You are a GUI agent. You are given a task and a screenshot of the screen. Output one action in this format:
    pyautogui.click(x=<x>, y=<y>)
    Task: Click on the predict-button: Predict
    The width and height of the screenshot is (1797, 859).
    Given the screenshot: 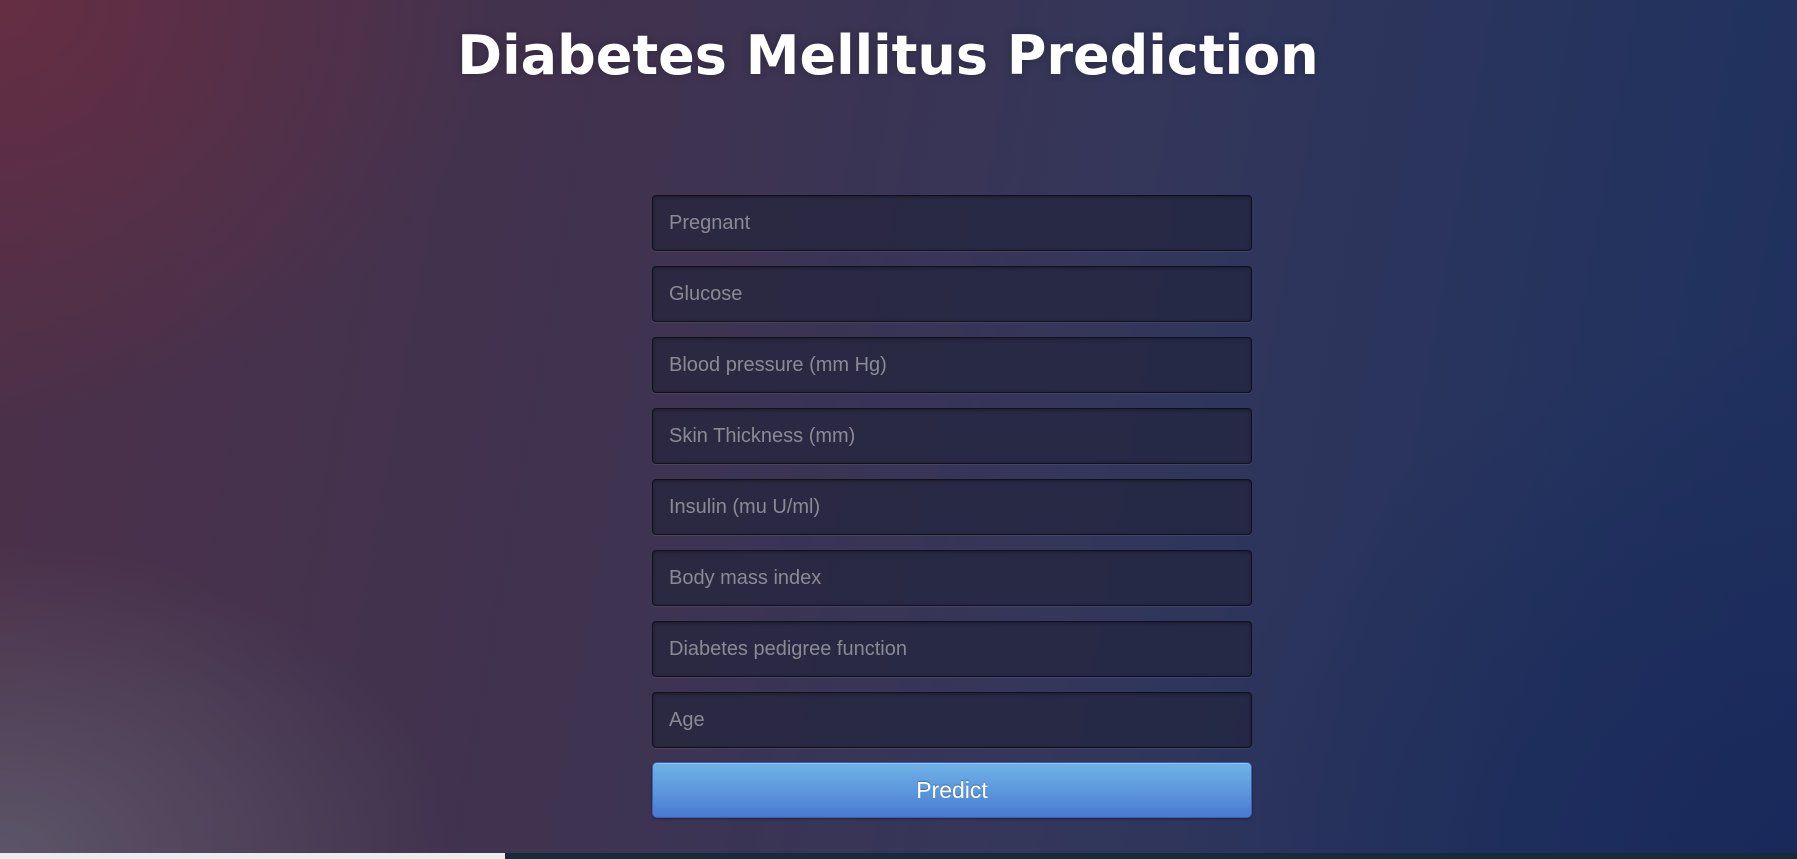 What is the action you would take?
    pyautogui.click(x=952, y=790)
    